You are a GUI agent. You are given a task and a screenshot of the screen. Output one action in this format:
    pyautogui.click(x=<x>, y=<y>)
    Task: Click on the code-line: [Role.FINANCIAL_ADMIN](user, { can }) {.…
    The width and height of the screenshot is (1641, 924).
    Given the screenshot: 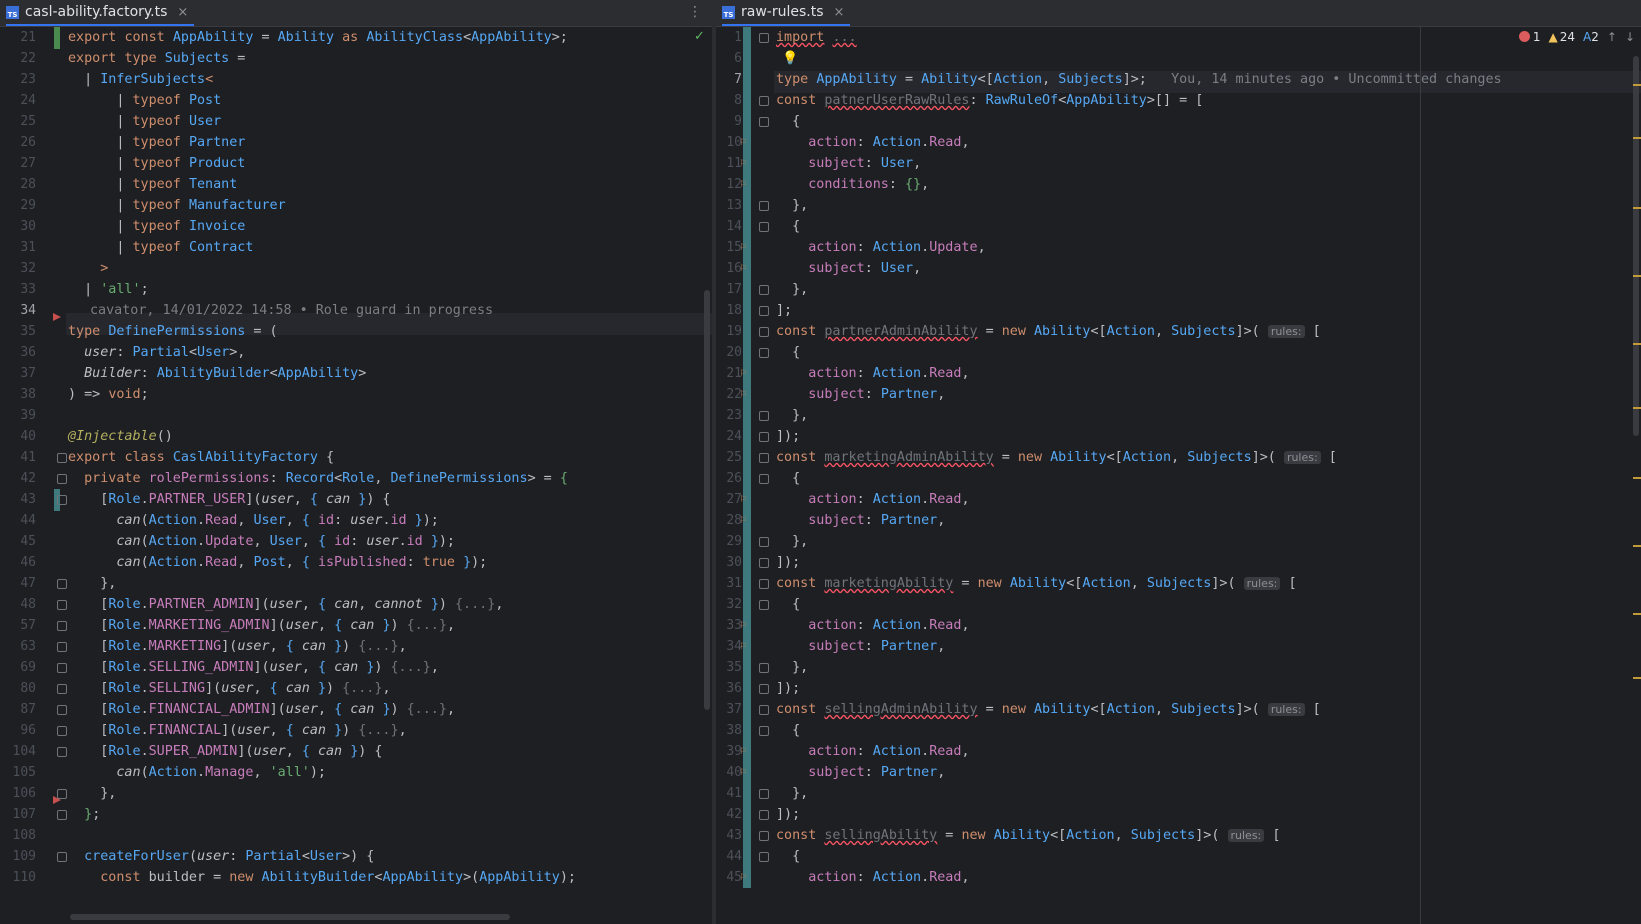 What is the action you would take?
    pyautogui.click(x=261, y=710)
    